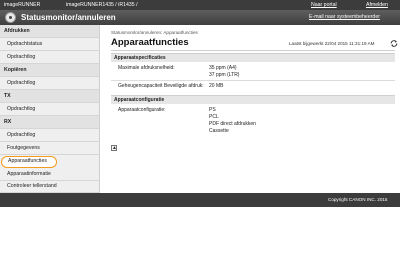  I want to click on value-config-pcl: PCL, so click(214, 117).